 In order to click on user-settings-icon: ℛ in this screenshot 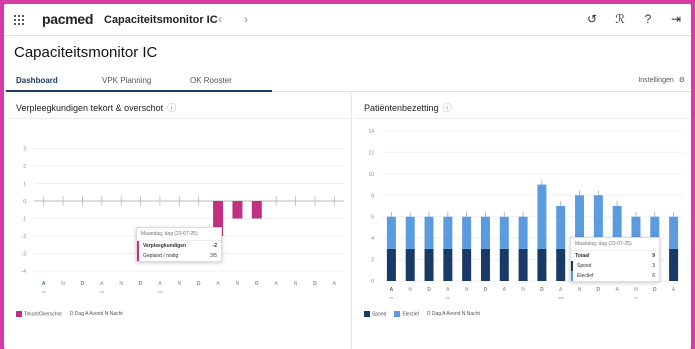, I will do `click(620, 19)`.